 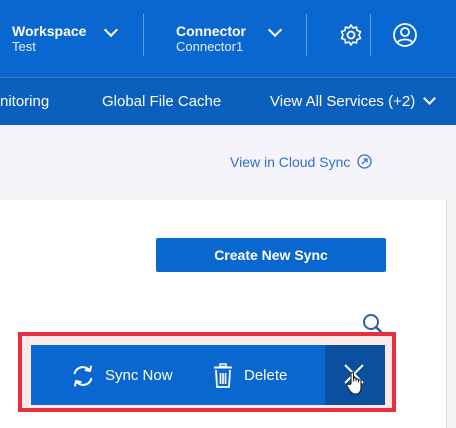 I want to click on view-all-services-label: View All Services (+2), so click(x=343, y=101).